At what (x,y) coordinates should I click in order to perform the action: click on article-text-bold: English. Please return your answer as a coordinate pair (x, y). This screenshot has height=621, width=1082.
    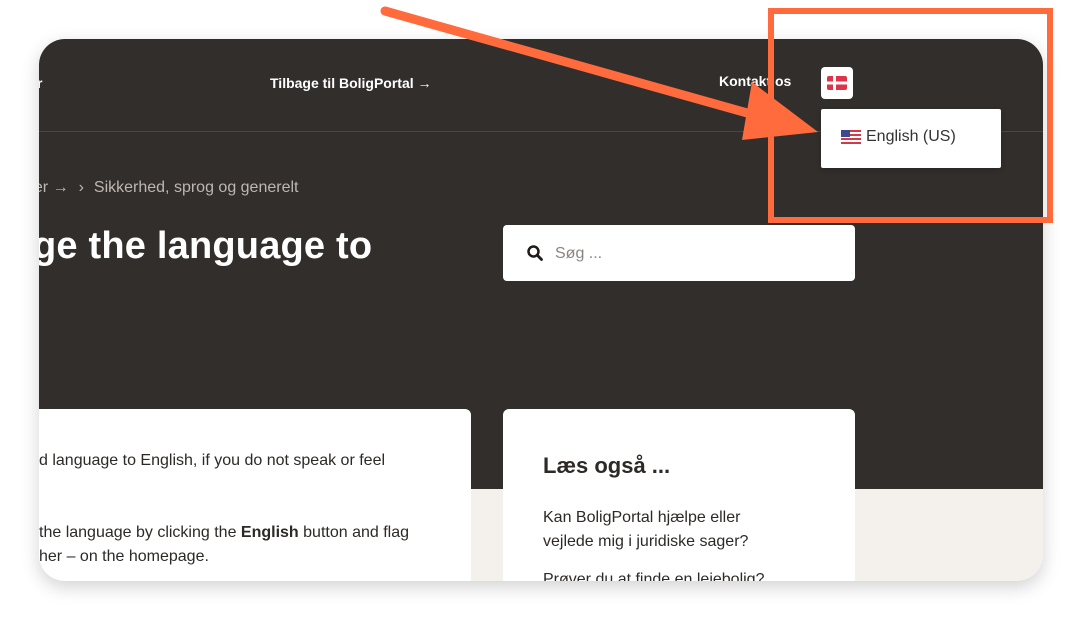
    Looking at the image, I should click on (269, 532).